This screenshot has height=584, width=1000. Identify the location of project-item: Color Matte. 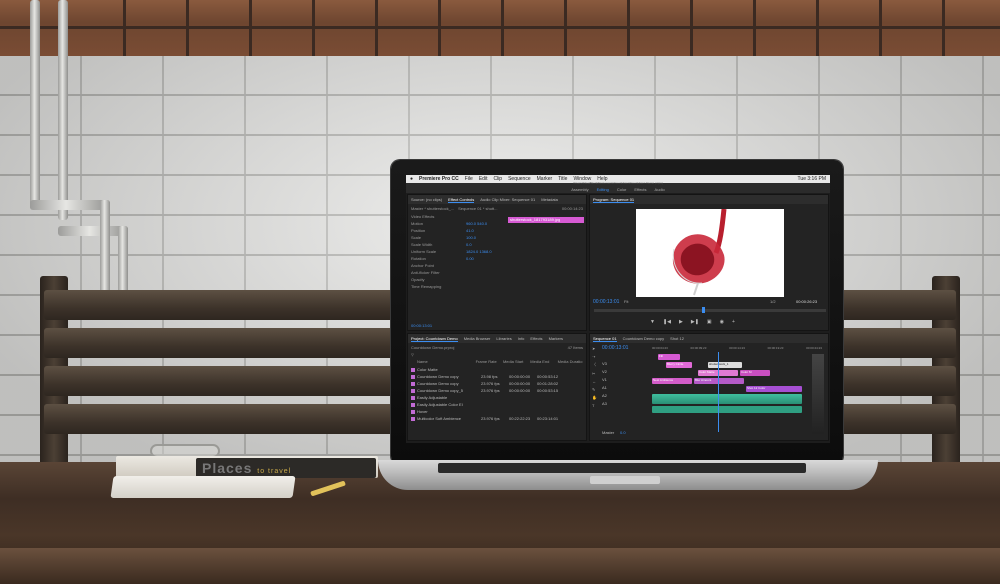
(497, 369).